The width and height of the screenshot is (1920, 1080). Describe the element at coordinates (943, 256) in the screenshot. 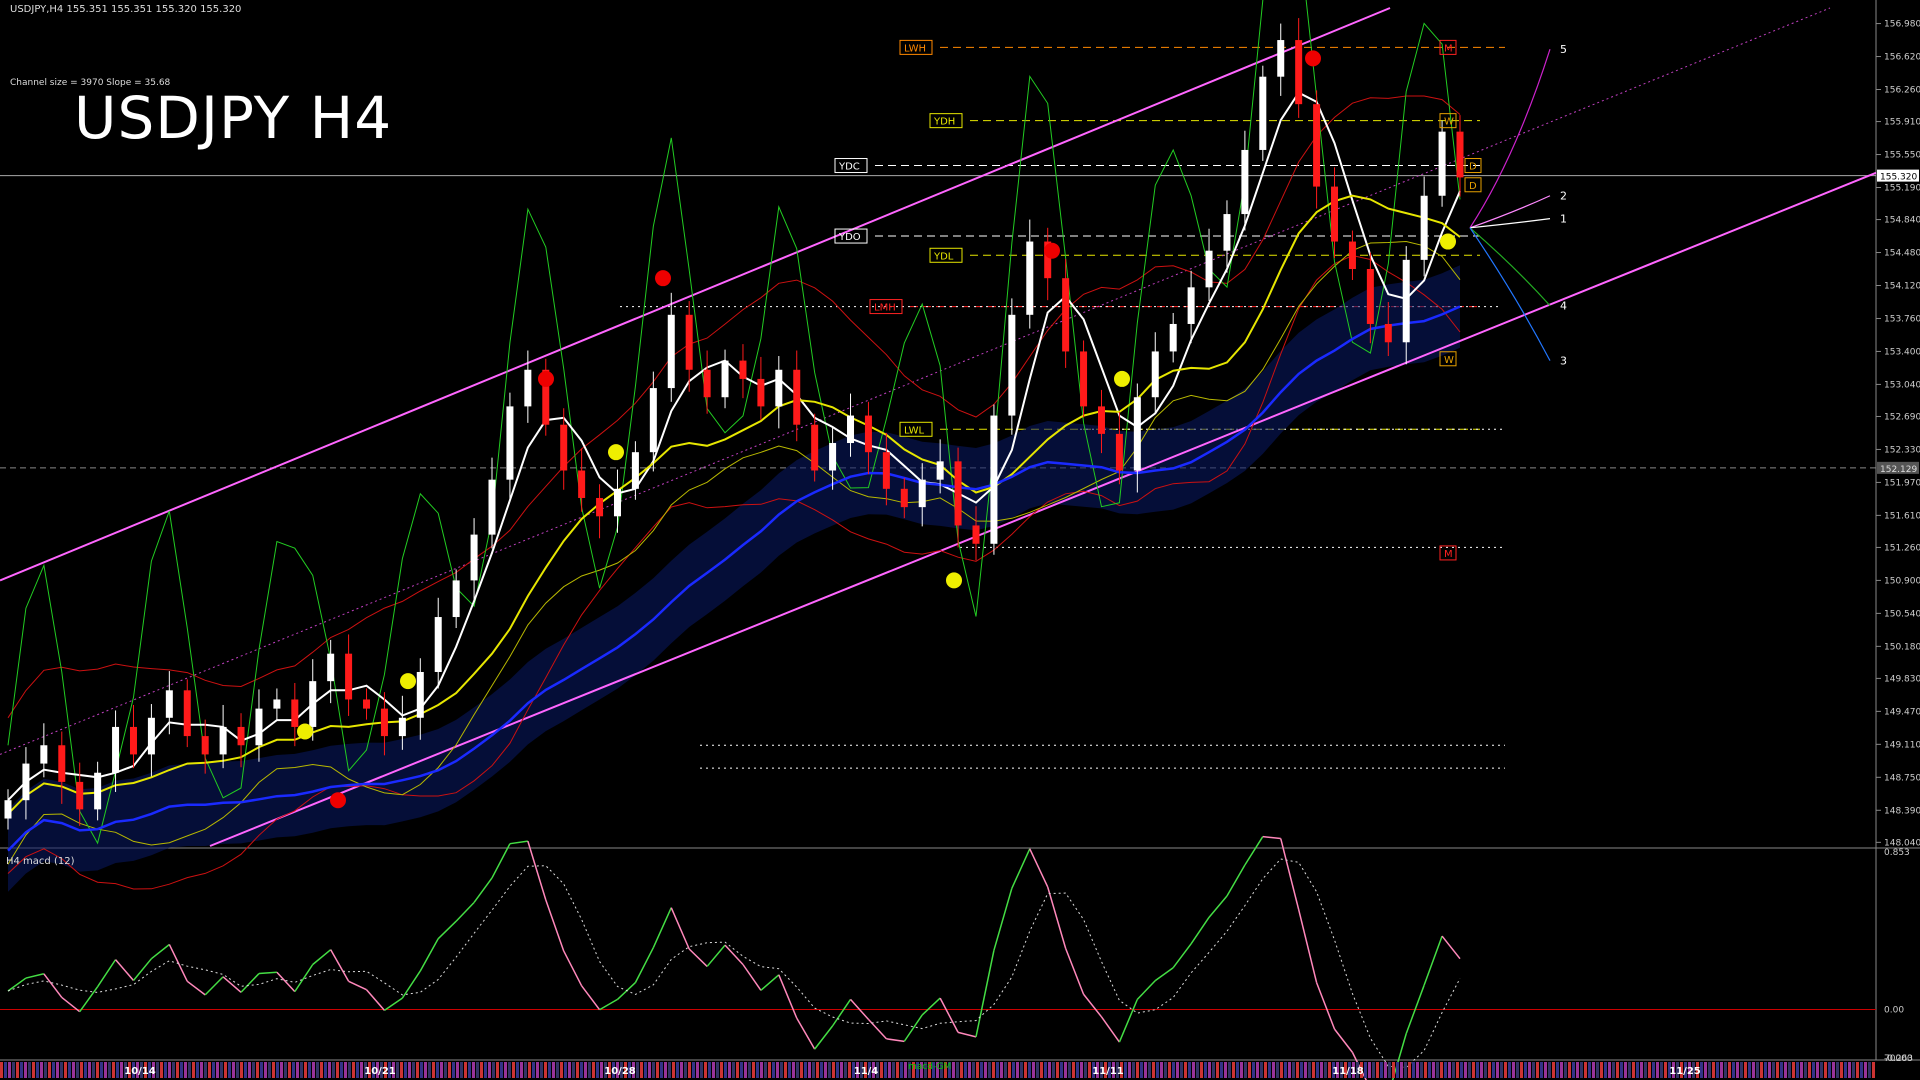

I see `level-label: YDL` at that location.